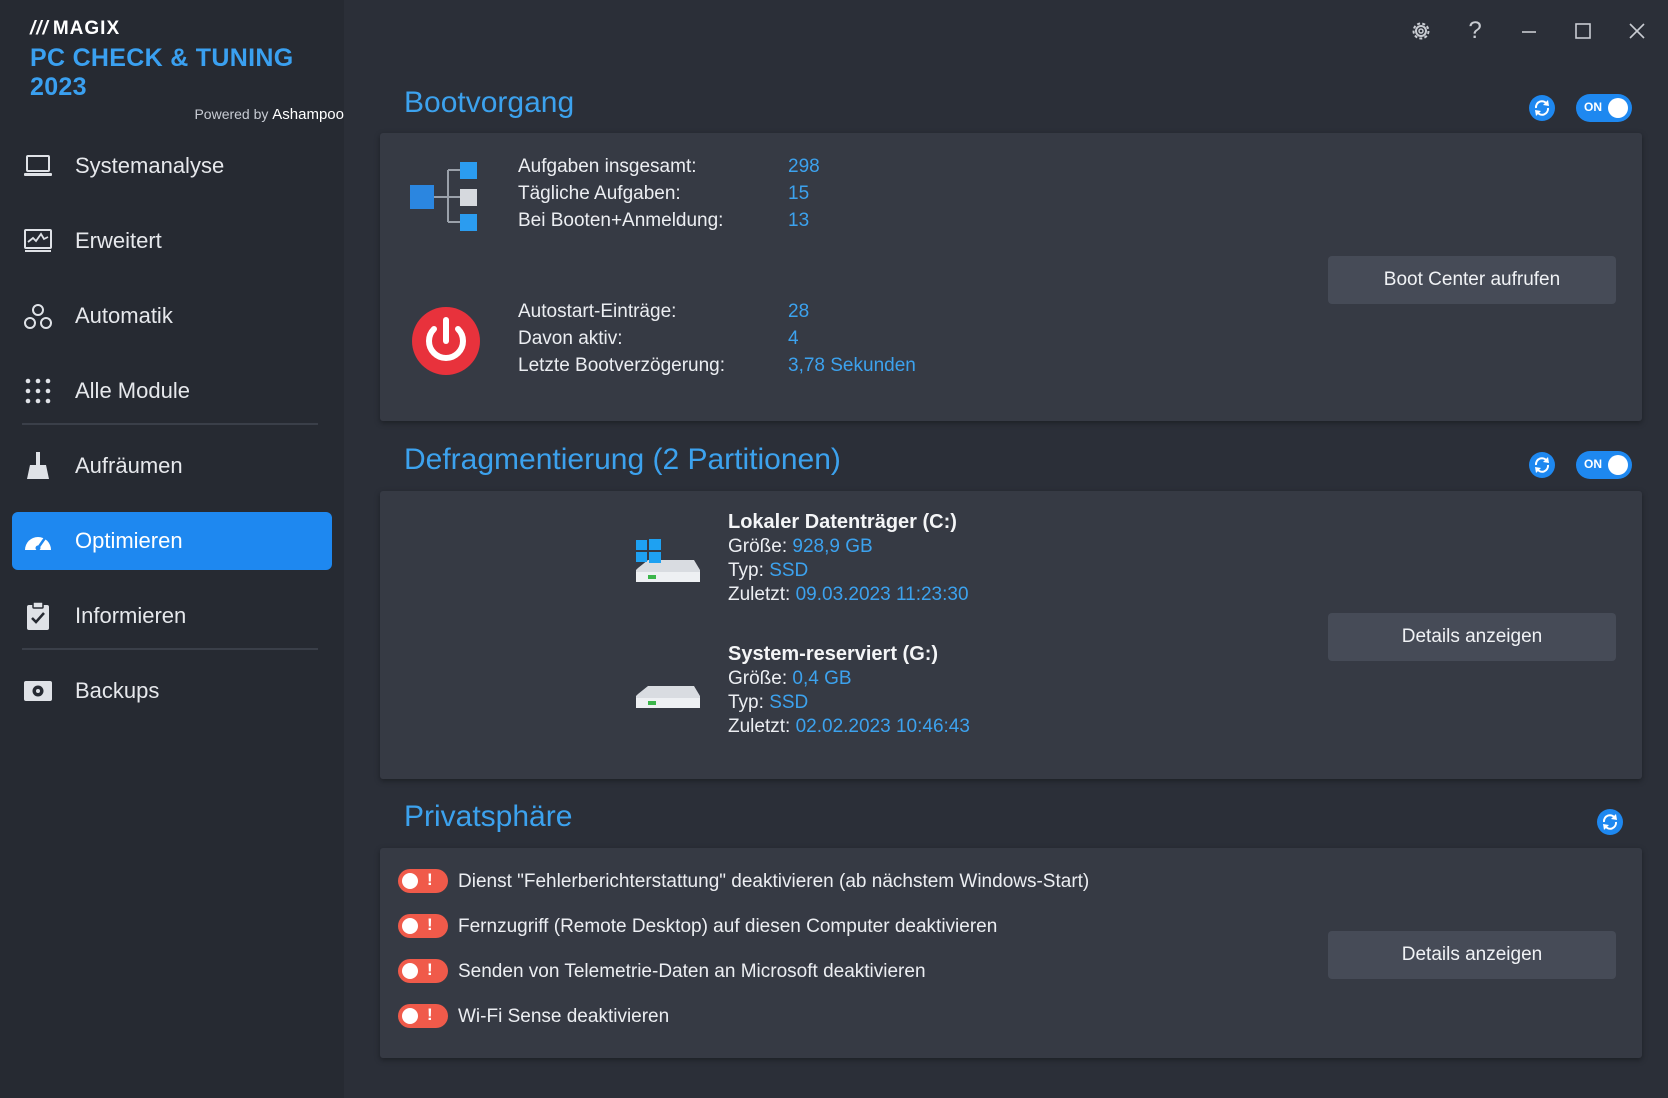 The height and width of the screenshot is (1098, 1668). What do you see at coordinates (423, 926) in the screenshot?
I see `privacy-toggle-remote-desktop: !` at bounding box center [423, 926].